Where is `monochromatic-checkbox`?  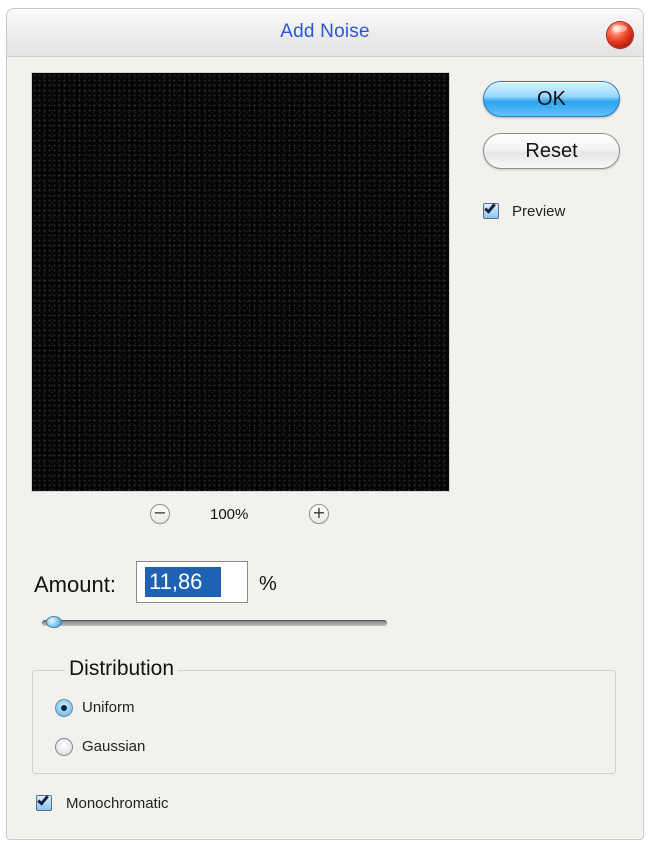 monochromatic-checkbox is located at coordinates (44, 802).